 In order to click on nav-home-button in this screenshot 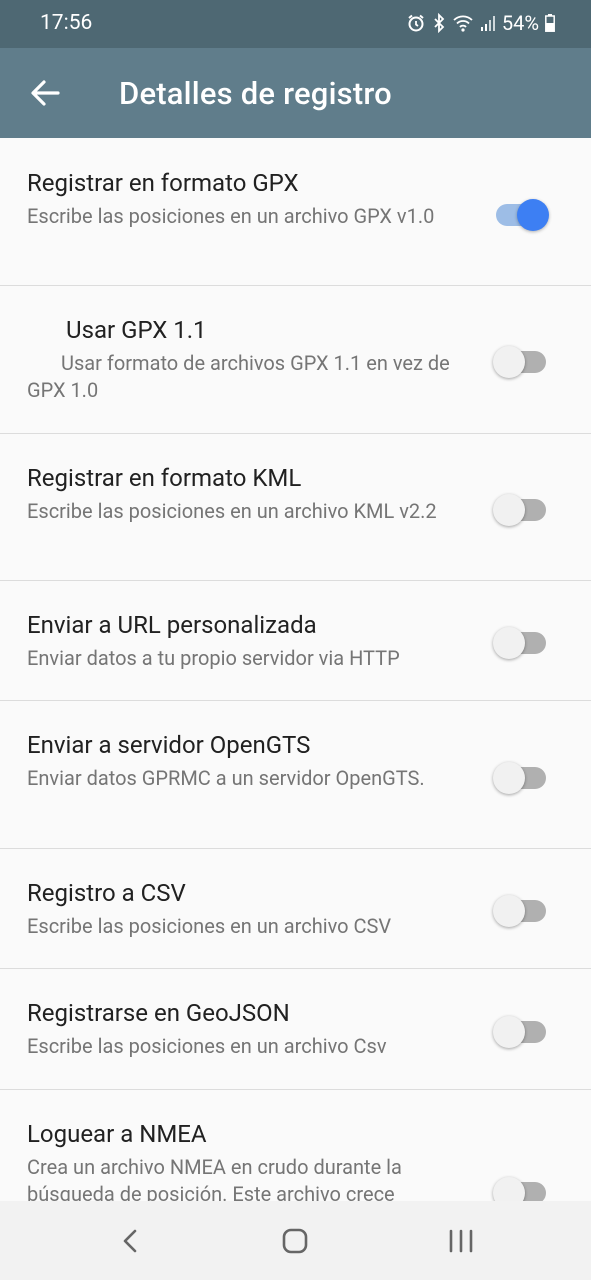, I will do `click(295, 1241)`.